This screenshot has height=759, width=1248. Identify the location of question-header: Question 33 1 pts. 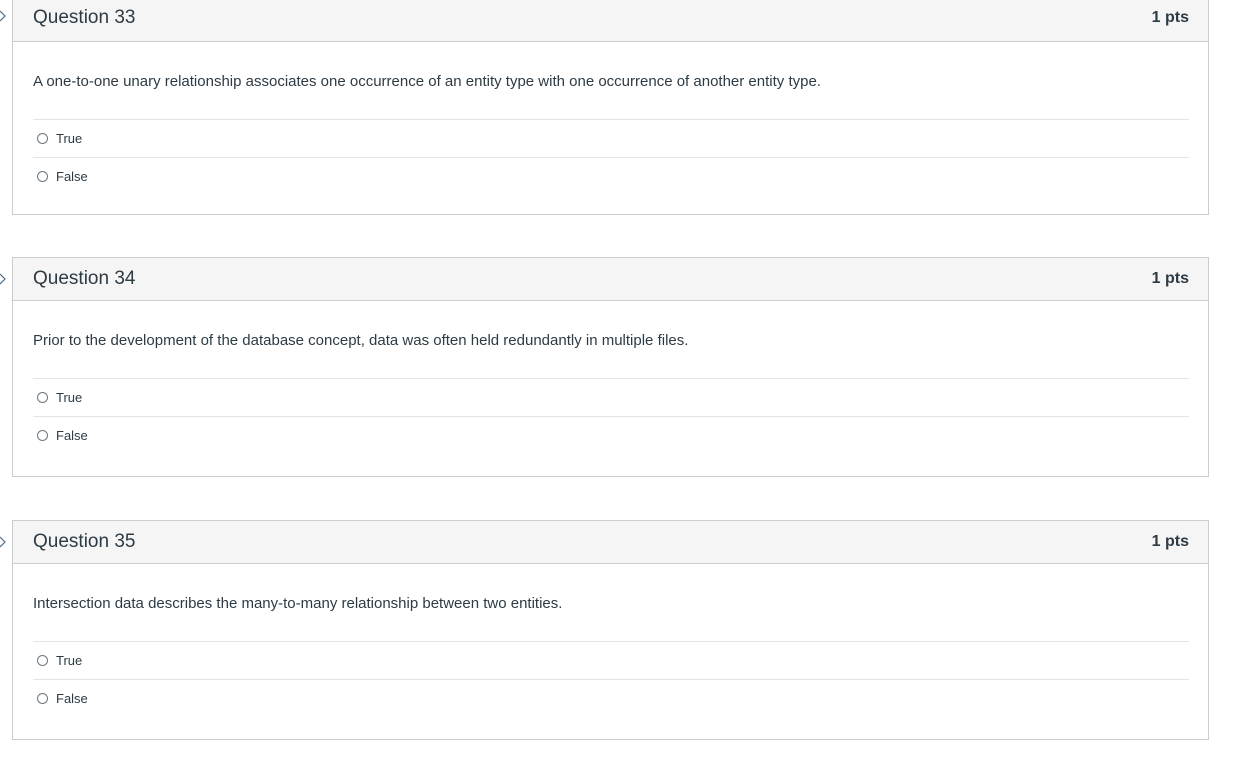
(610, 21).